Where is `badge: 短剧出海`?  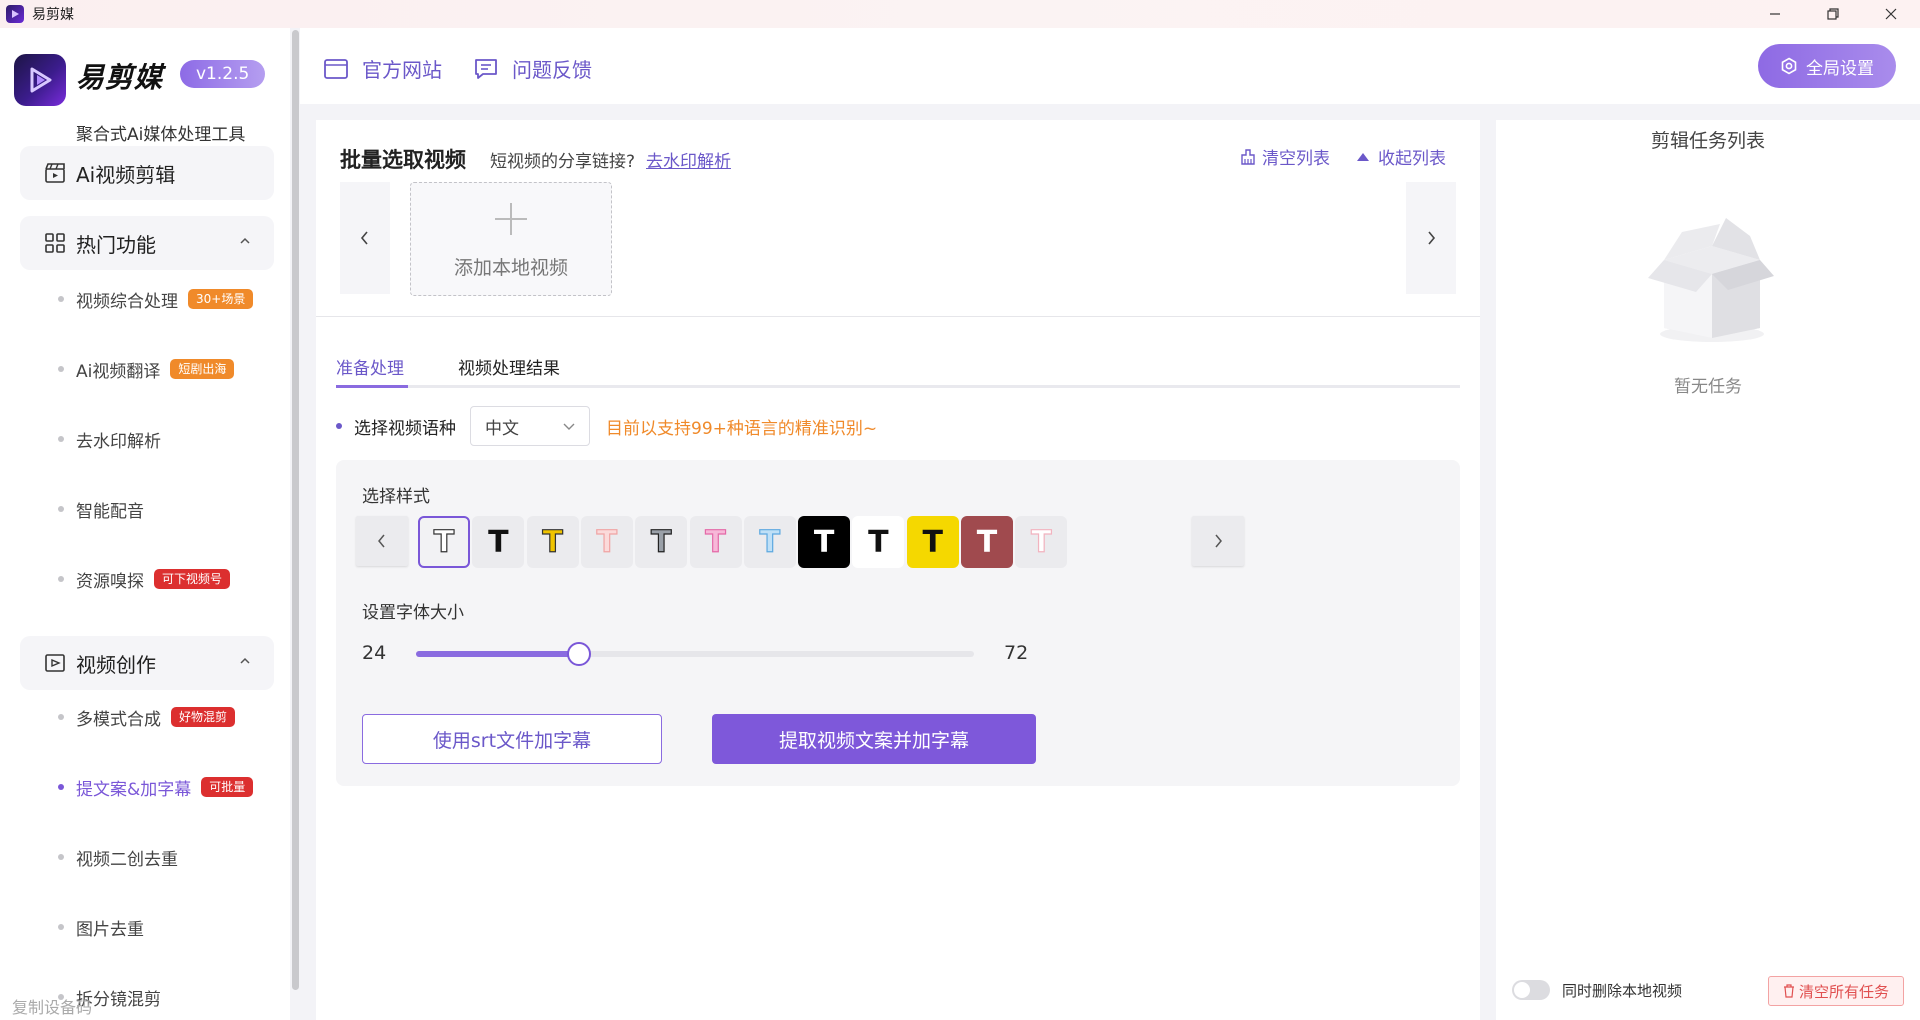 badge: 短剧出海 is located at coordinates (202, 369).